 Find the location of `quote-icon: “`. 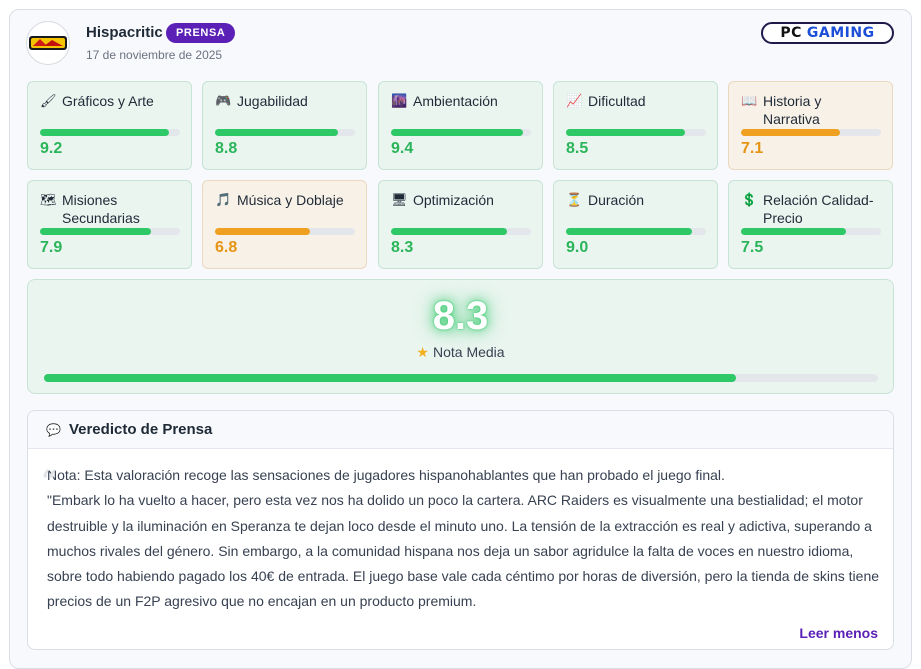

quote-icon: “ is located at coordinates (49, 483).